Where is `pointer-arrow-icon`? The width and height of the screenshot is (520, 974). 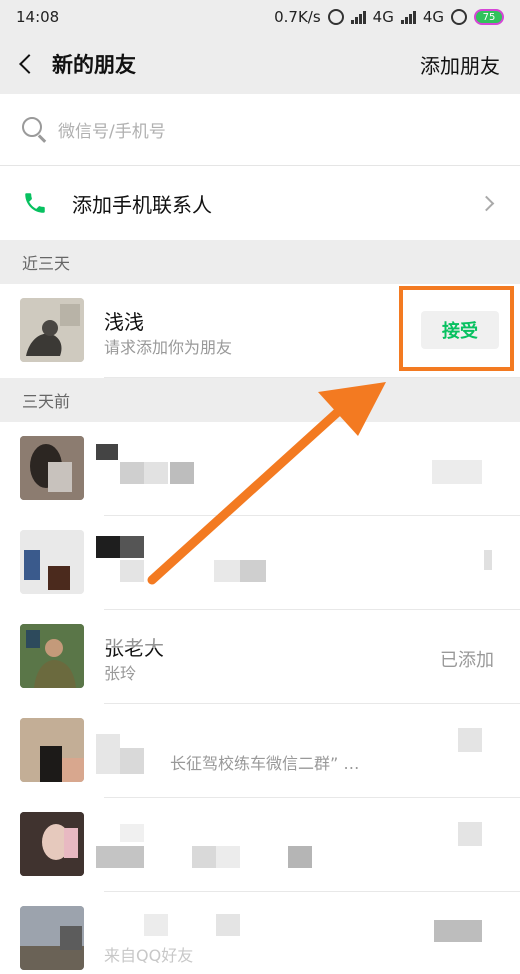
pointer-arrow-icon is located at coordinates (266, 483).